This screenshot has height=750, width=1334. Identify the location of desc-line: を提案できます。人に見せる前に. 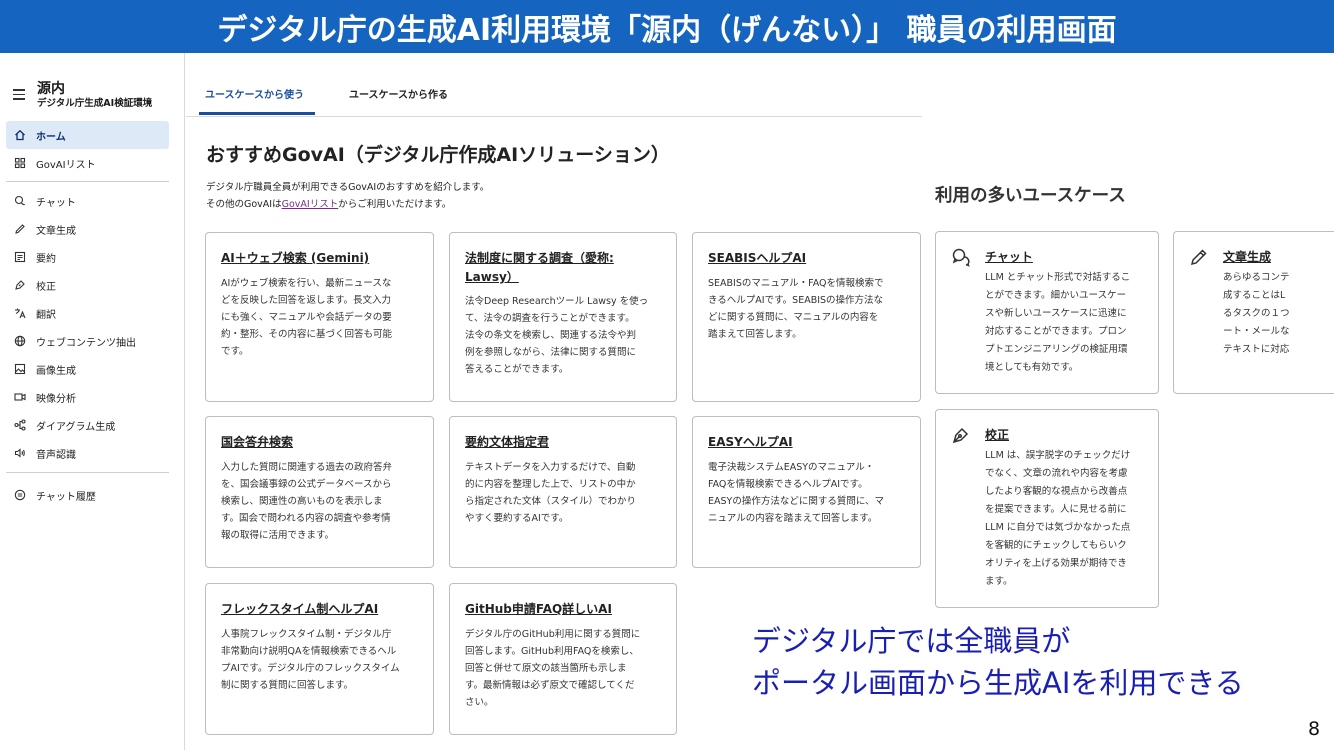
(1056, 509).